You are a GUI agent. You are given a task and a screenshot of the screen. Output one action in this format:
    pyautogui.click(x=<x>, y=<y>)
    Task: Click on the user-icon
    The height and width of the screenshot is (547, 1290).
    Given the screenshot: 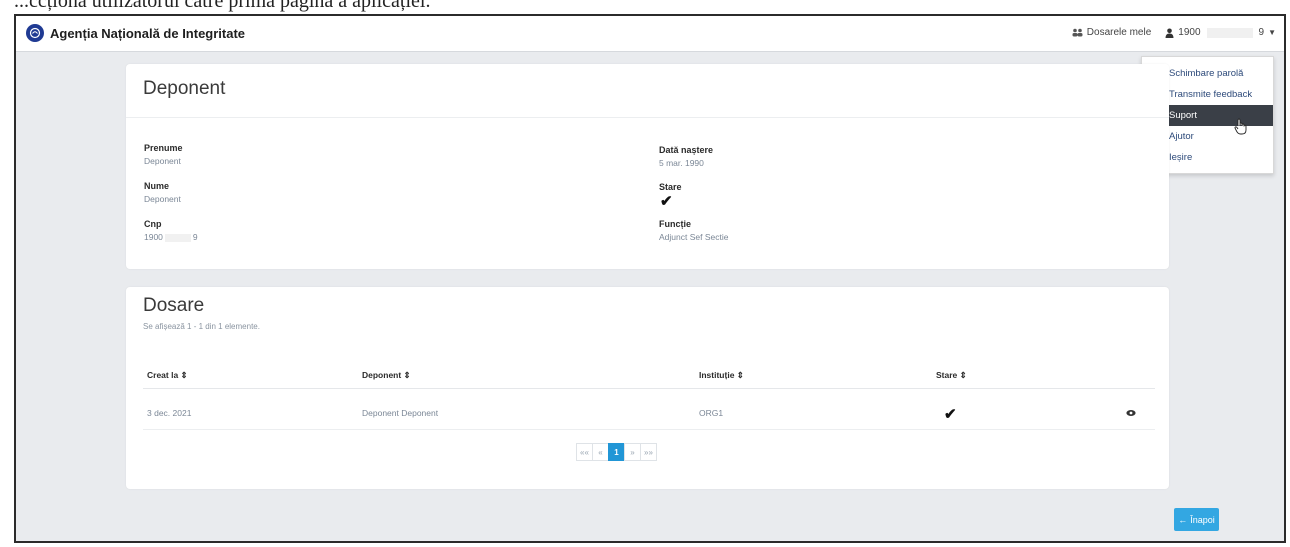 What is the action you would take?
    pyautogui.click(x=1169, y=33)
    